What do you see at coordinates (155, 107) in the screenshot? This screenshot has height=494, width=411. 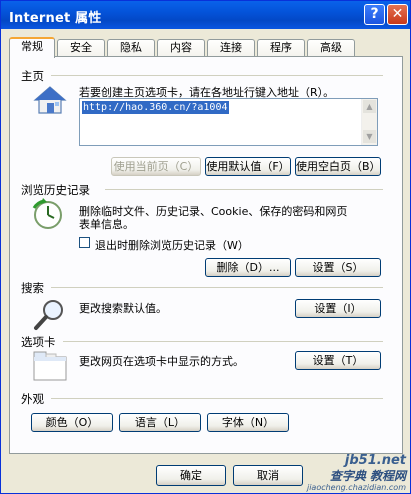 I see `home-page-url-value: http://hao.360.cn/?a1004` at bounding box center [155, 107].